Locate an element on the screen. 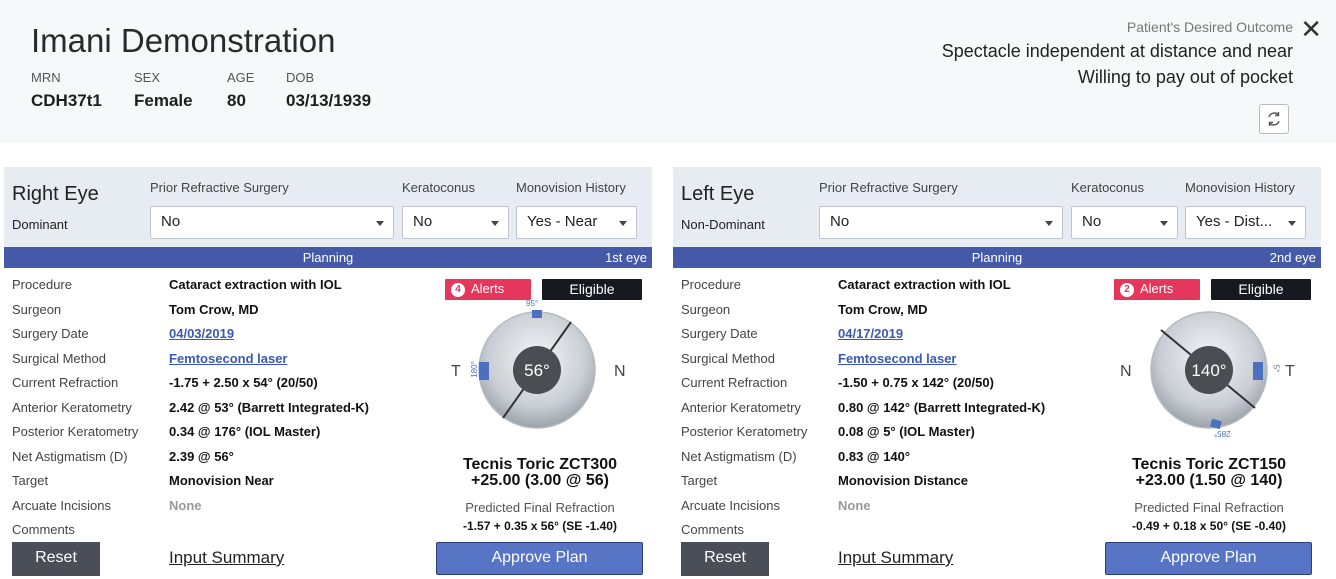 This screenshot has width=1336, height=579. alerts-button: 2 Alerts is located at coordinates (1157, 289).